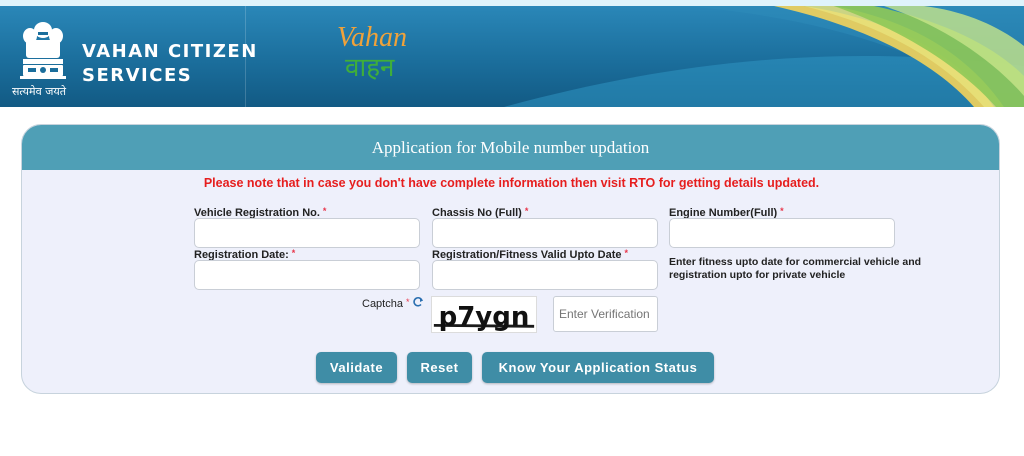  I want to click on chassis-input, so click(545, 233).